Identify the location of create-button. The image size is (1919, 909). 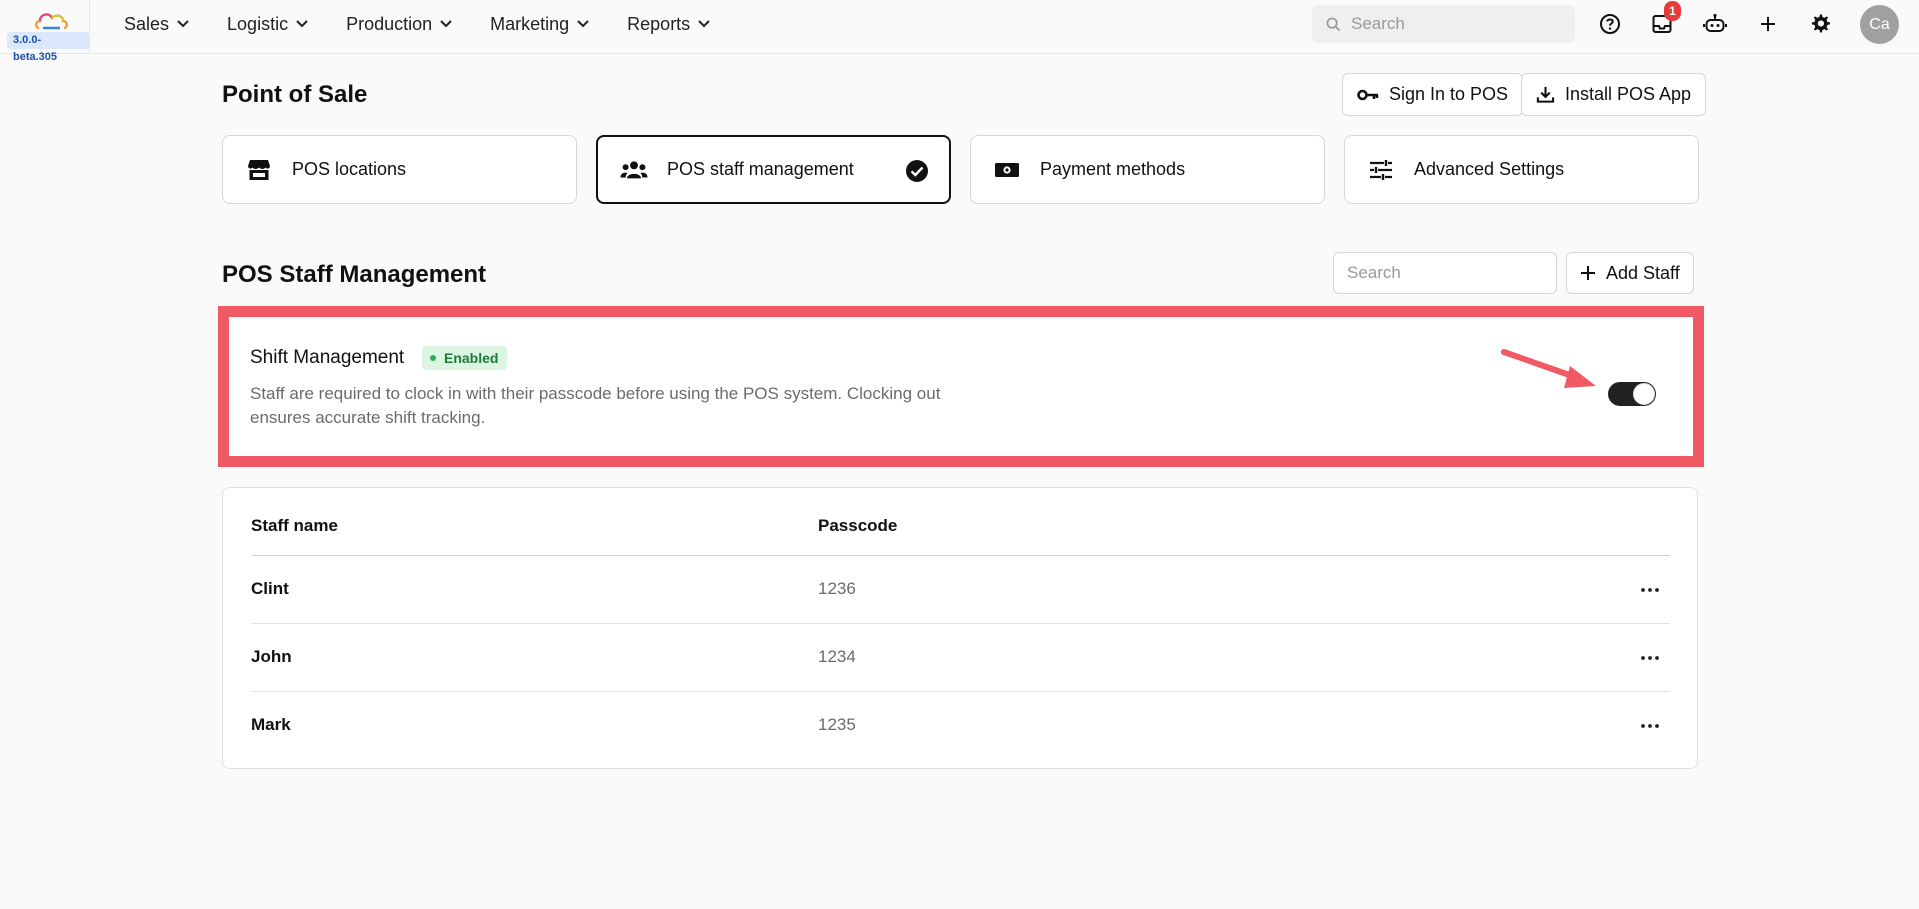
(1768, 24).